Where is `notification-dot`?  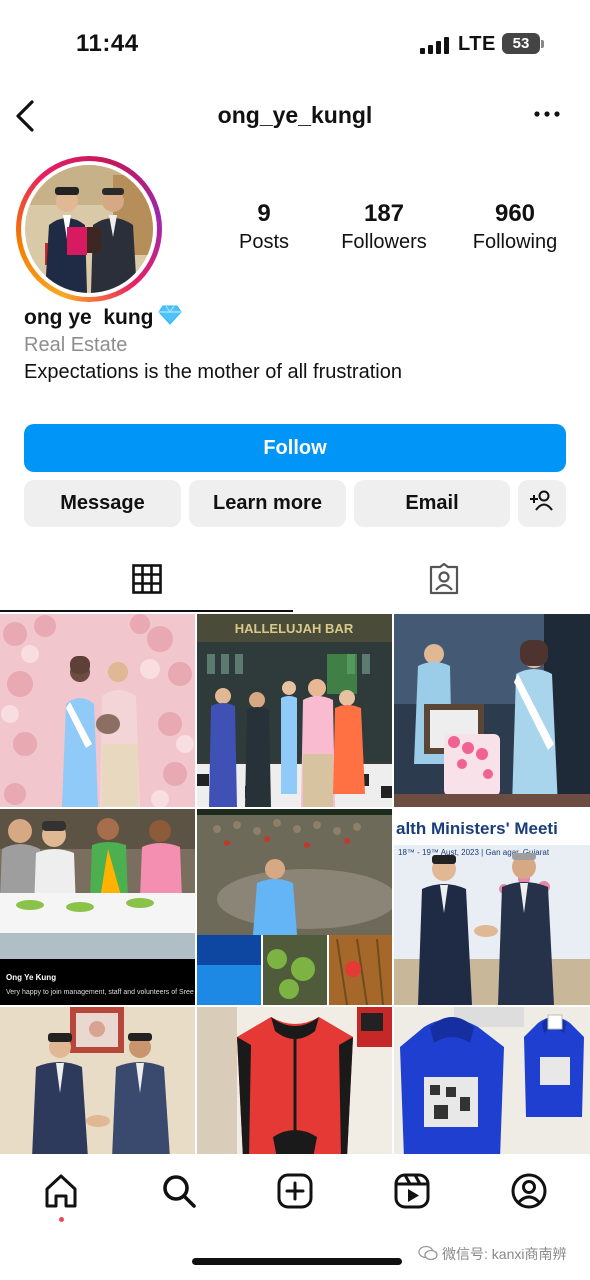 notification-dot is located at coordinates (61, 1219).